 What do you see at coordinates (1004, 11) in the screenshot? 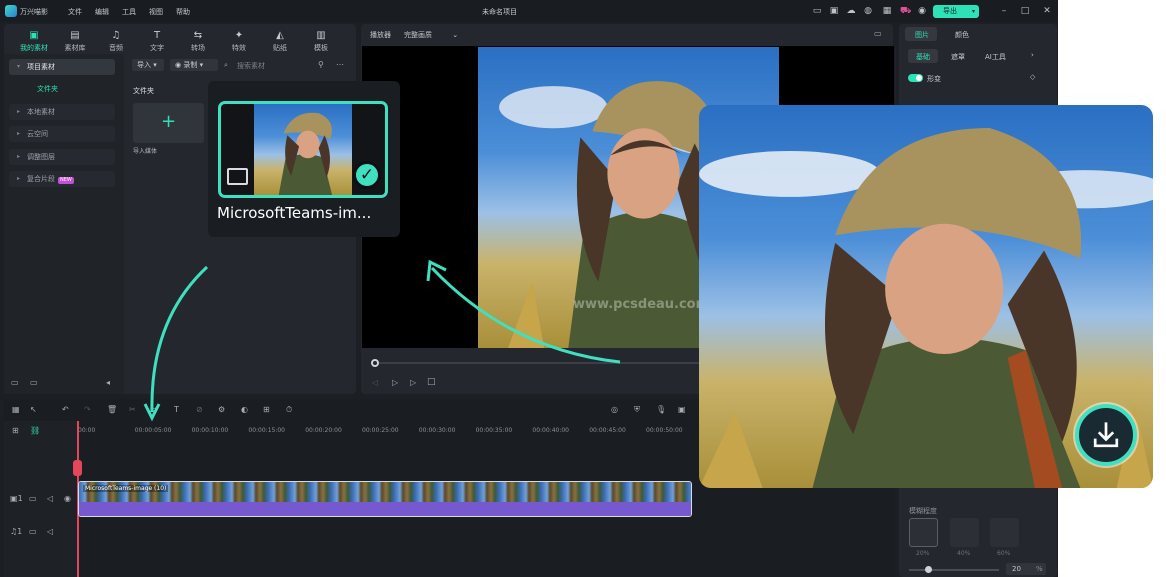
I see `minimize-icon: –` at bounding box center [1004, 11].